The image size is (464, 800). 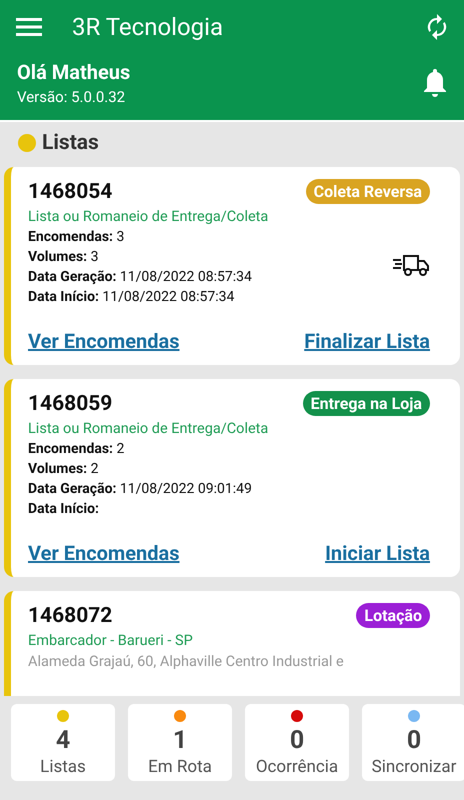 I want to click on detail-text: Encomendas: 3, so click(x=77, y=237).